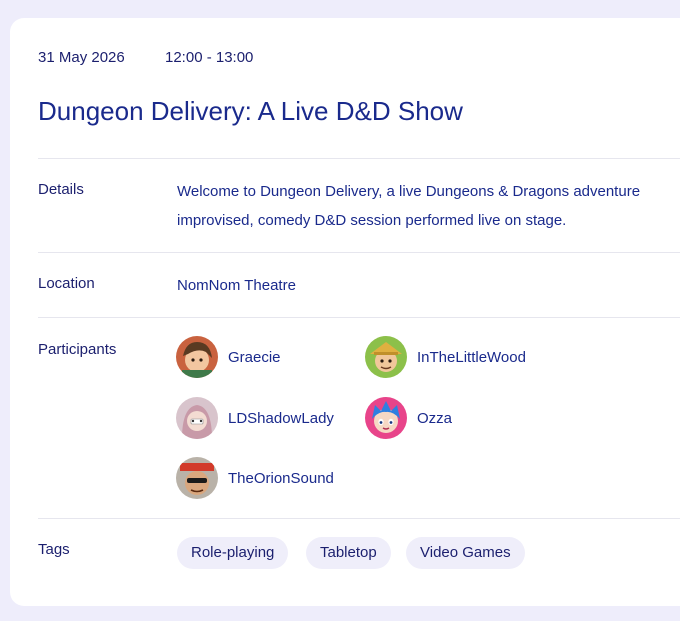  What do you see at coordinates (81, 57) in the screenshot?
I see `event-date: 31 May 2026` at bounding box center [81, 57].